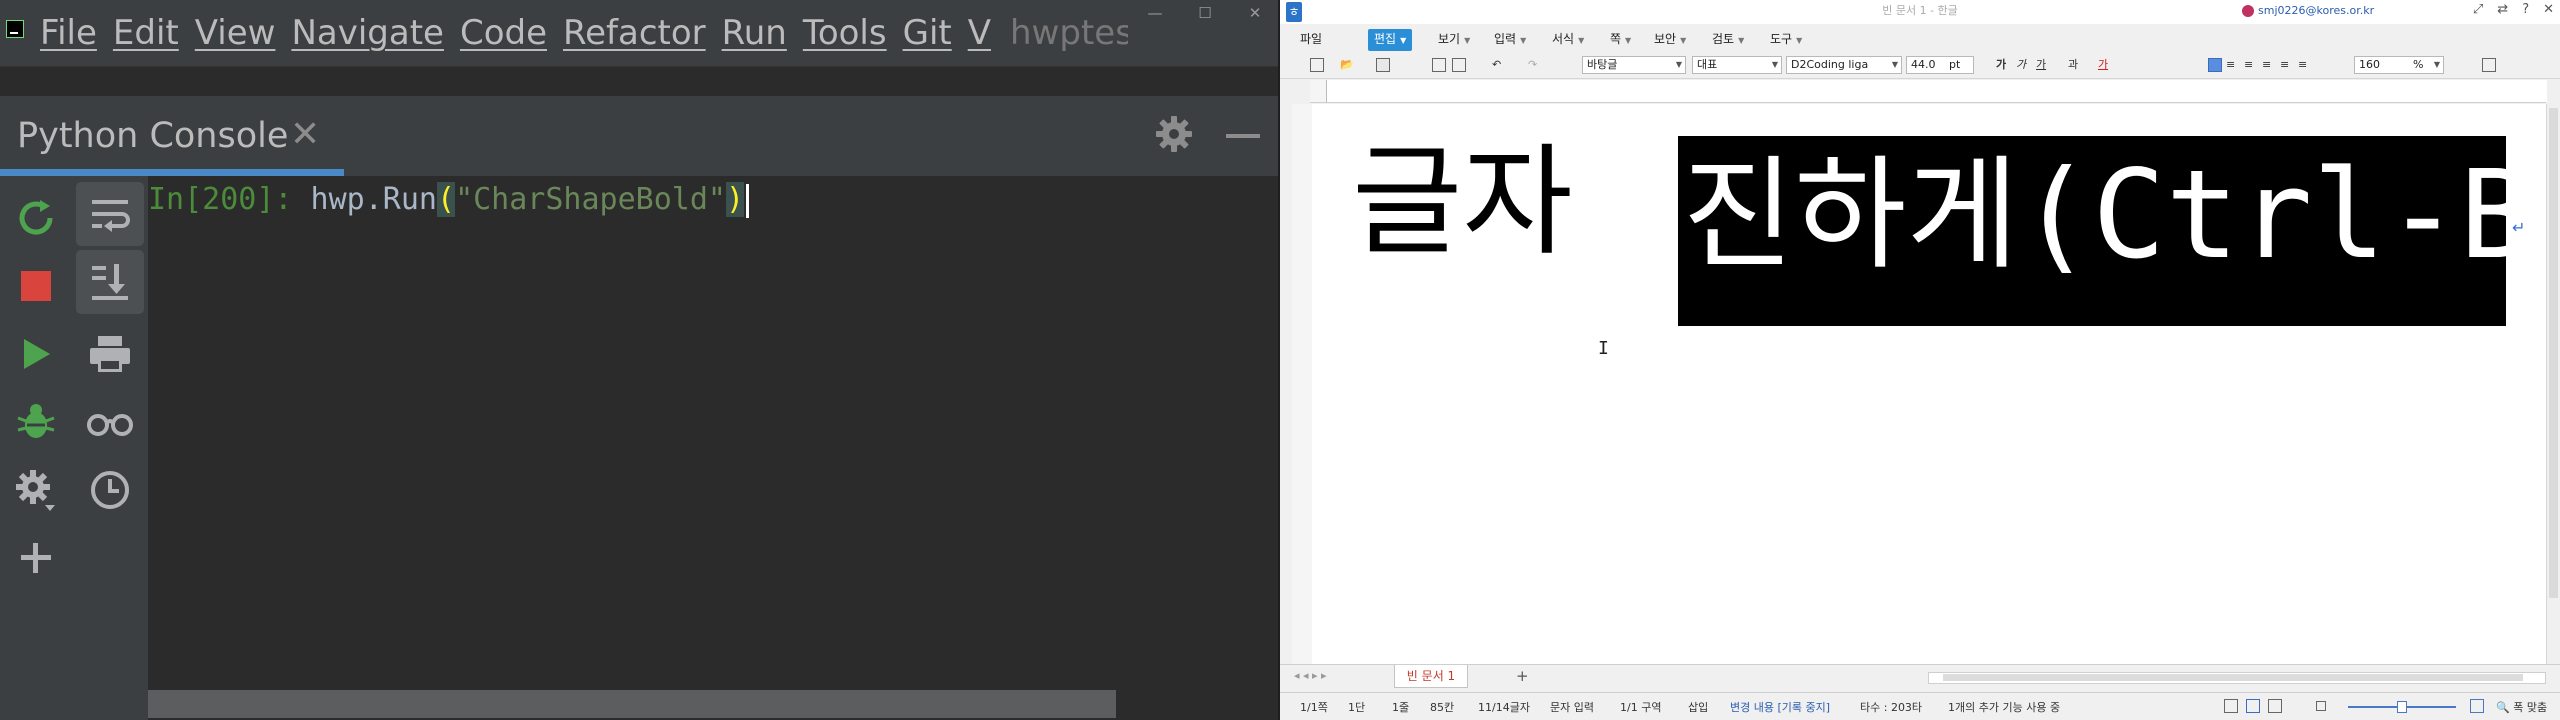 The image size is (2560, 720). Describe the element at coordinates (1431, 676) in the screenshot. I see `document-tab: 빈 문서 1` at that location.